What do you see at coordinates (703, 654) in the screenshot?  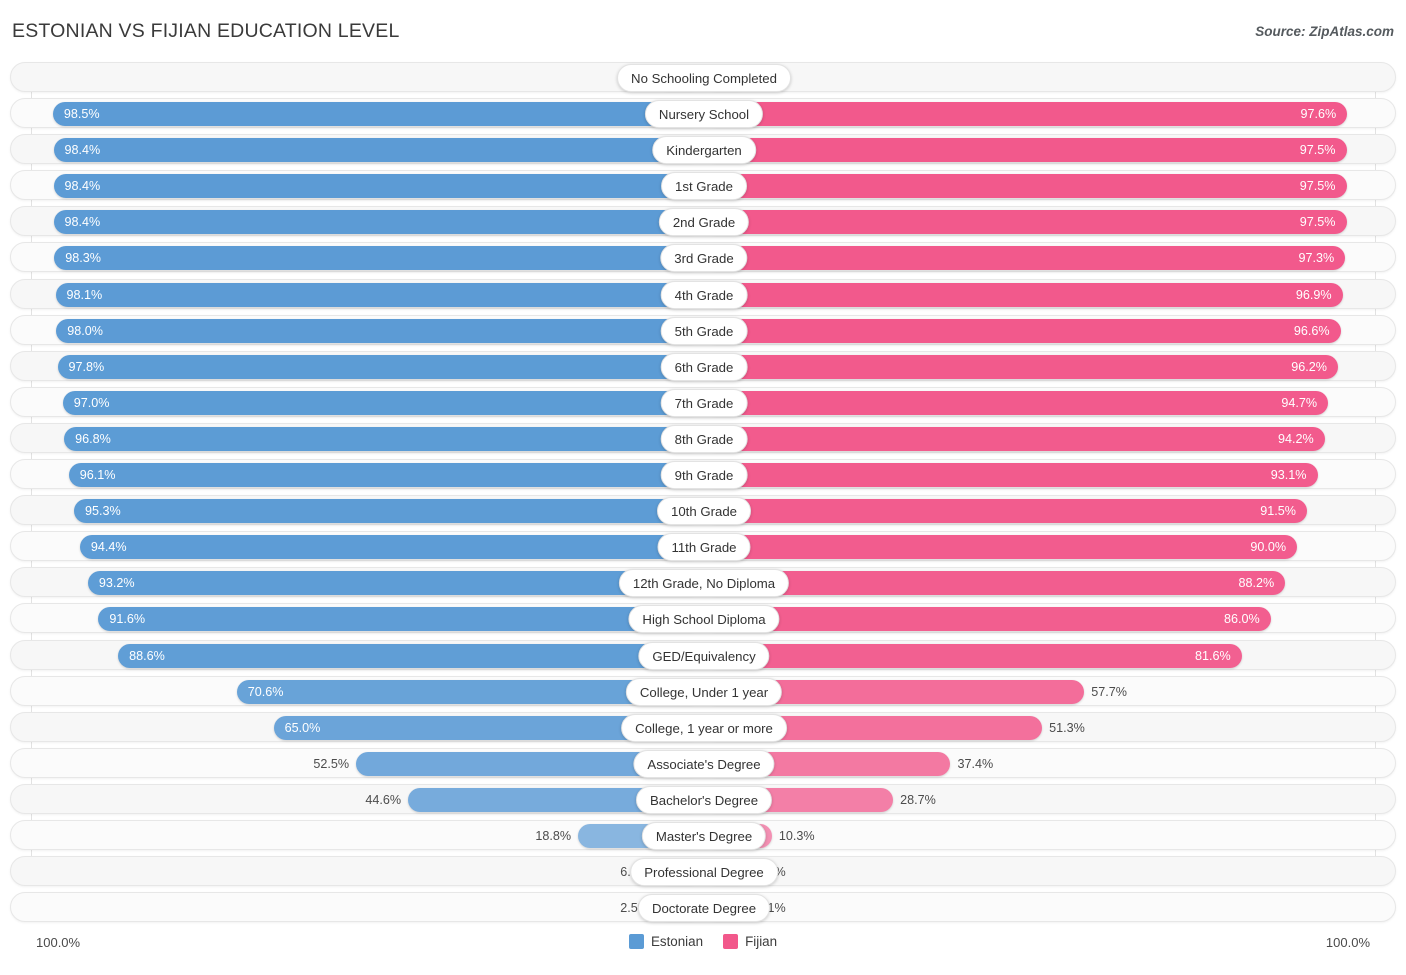 I see `table-row: 88.6% 81.6% GED/Equivalency` at bounding box center [703, 654].